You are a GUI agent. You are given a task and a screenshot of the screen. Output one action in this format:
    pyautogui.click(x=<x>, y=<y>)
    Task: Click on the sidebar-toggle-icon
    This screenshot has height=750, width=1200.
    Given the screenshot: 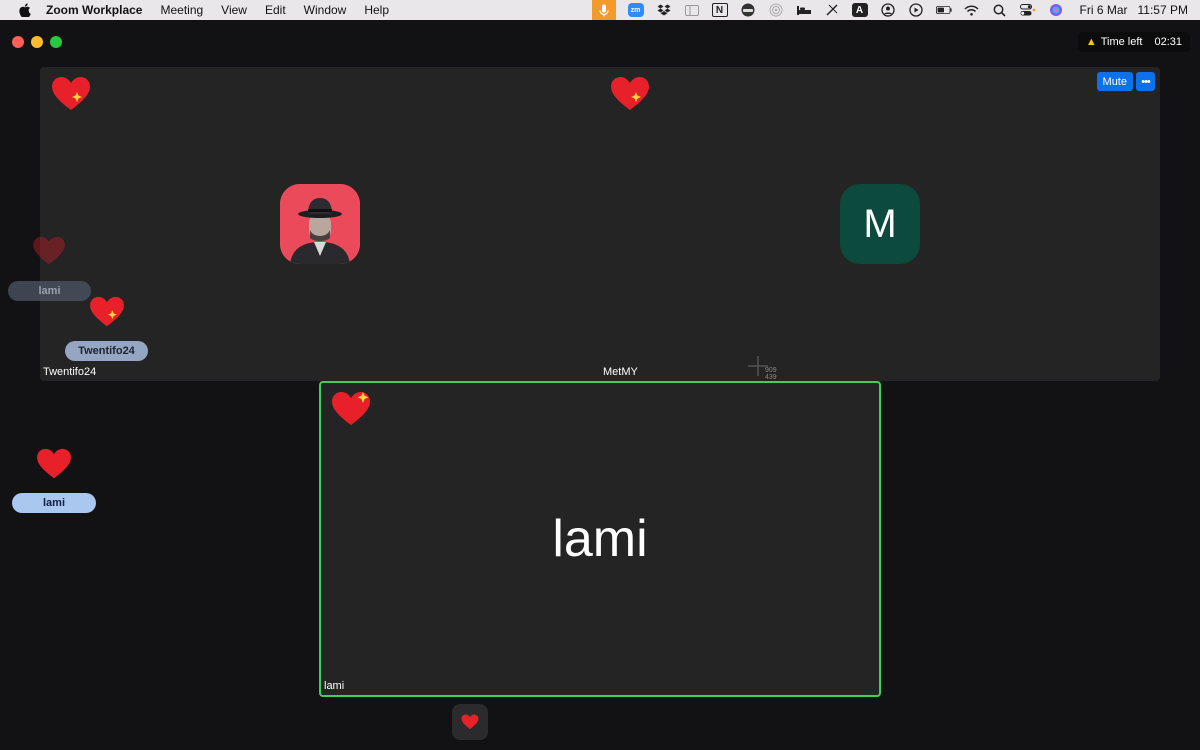 What is the action you would take?
    pyautogui.click(x=692, y=10)
    